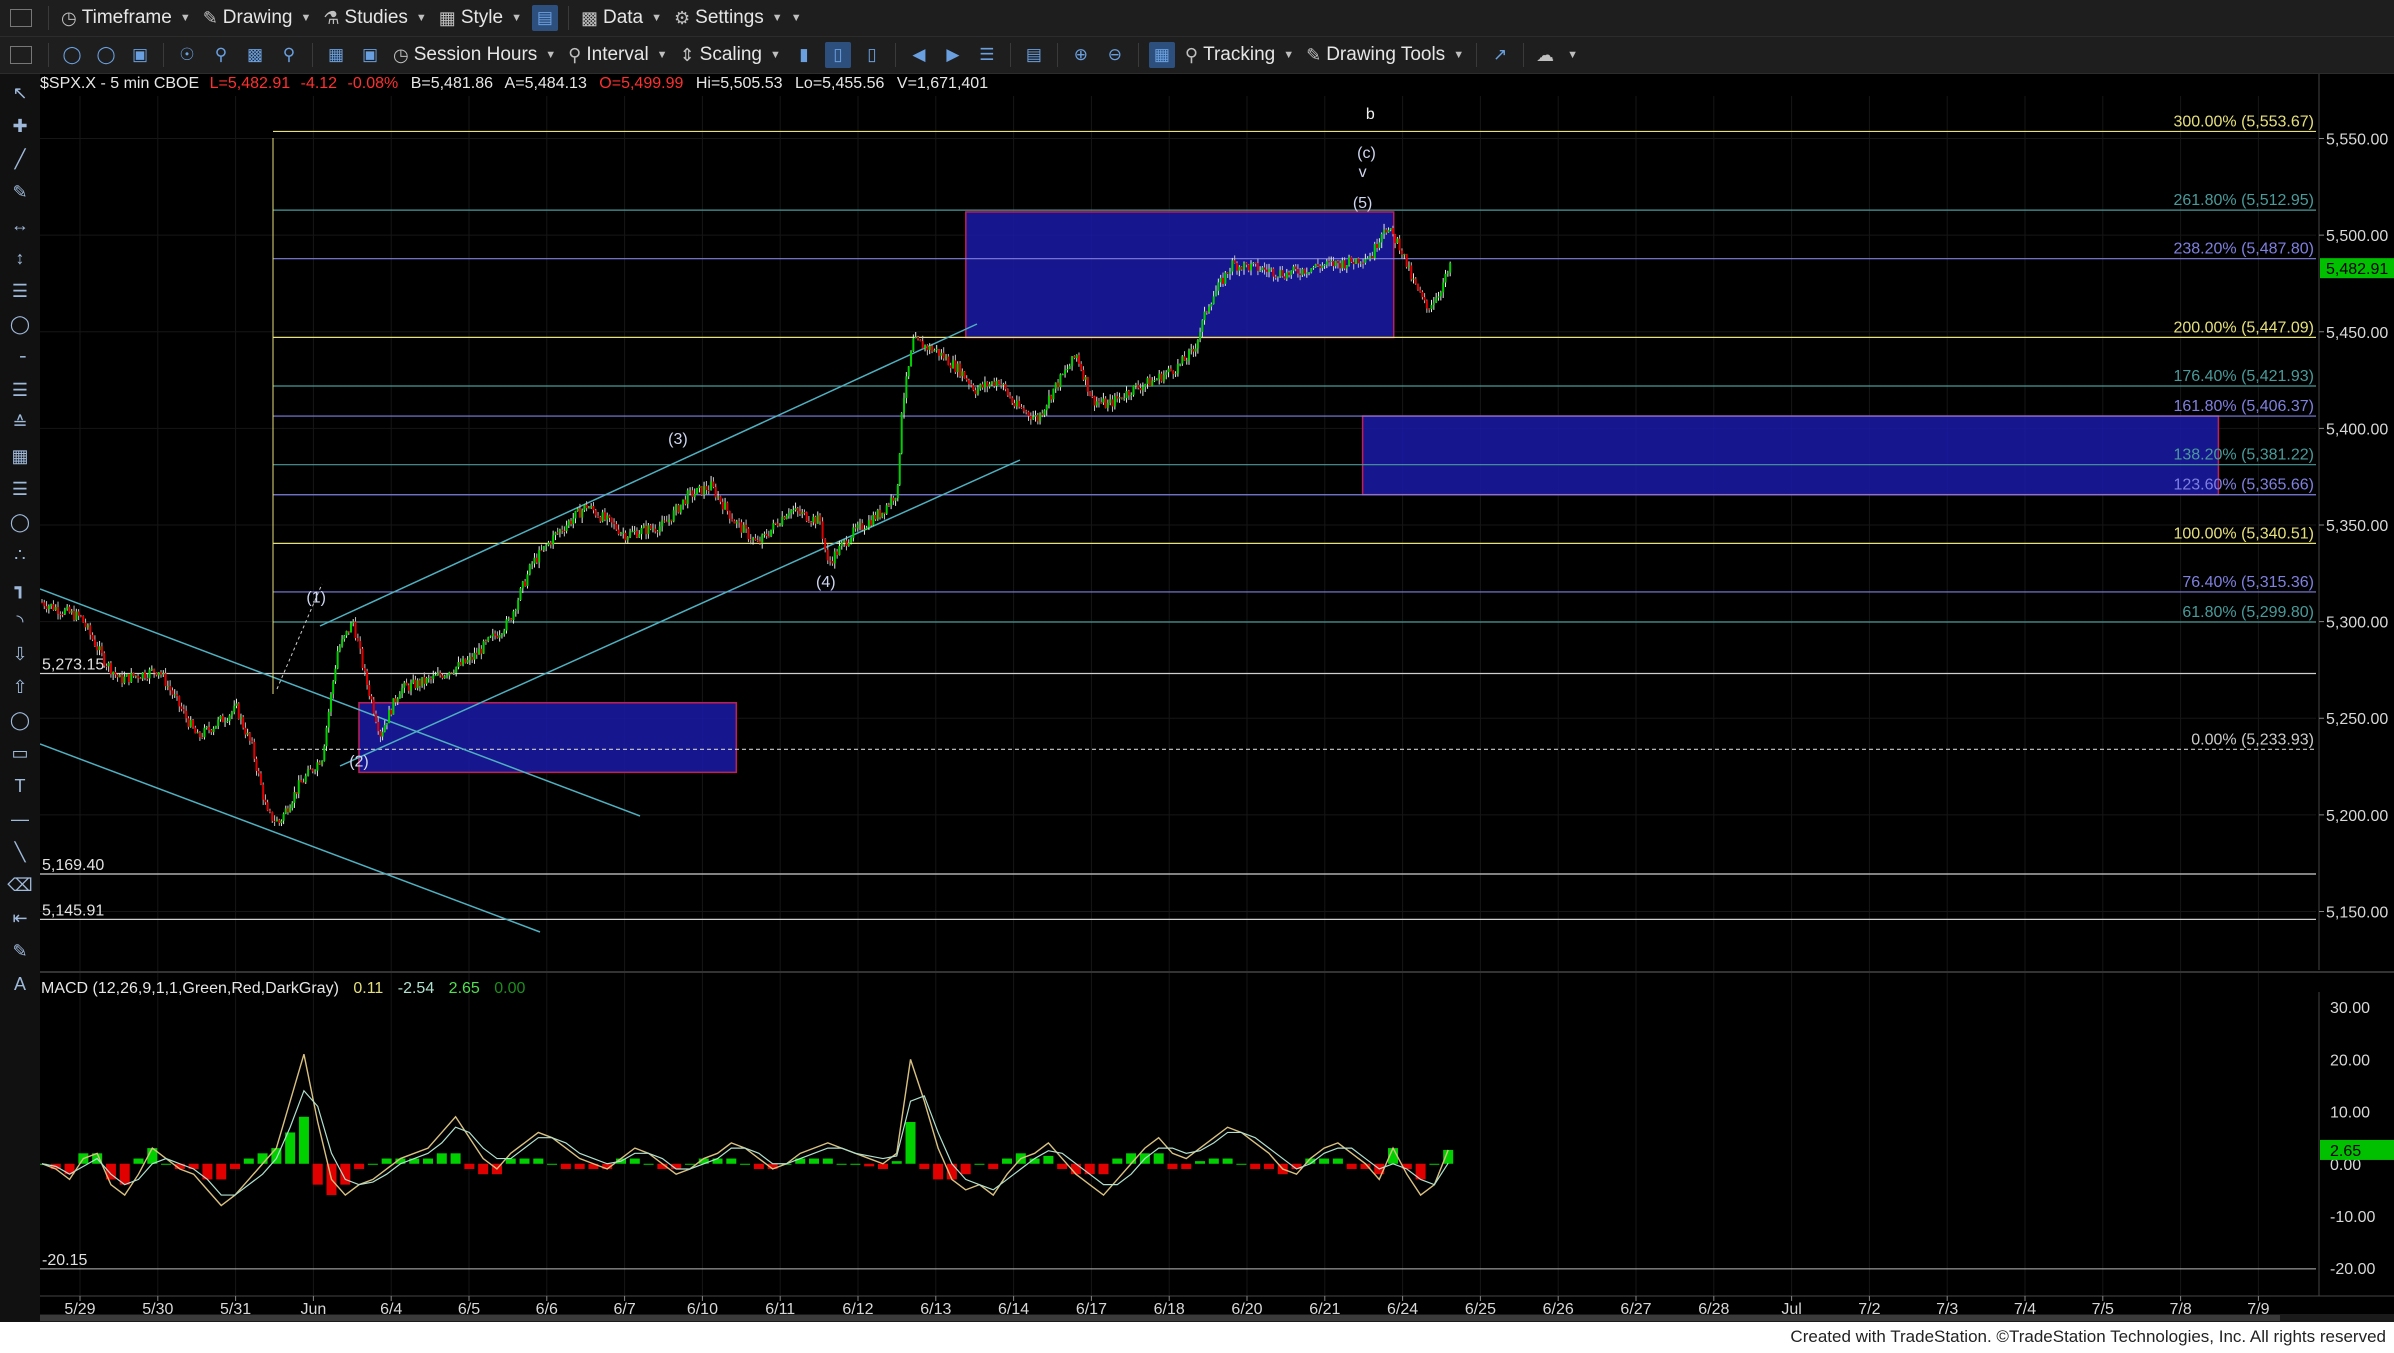 The height and width of the screenshot is (1353, 2394). Describe the element at coordinates (20, 522) in the screenshot. I see `circle-tool-icon: ◯` at that location.